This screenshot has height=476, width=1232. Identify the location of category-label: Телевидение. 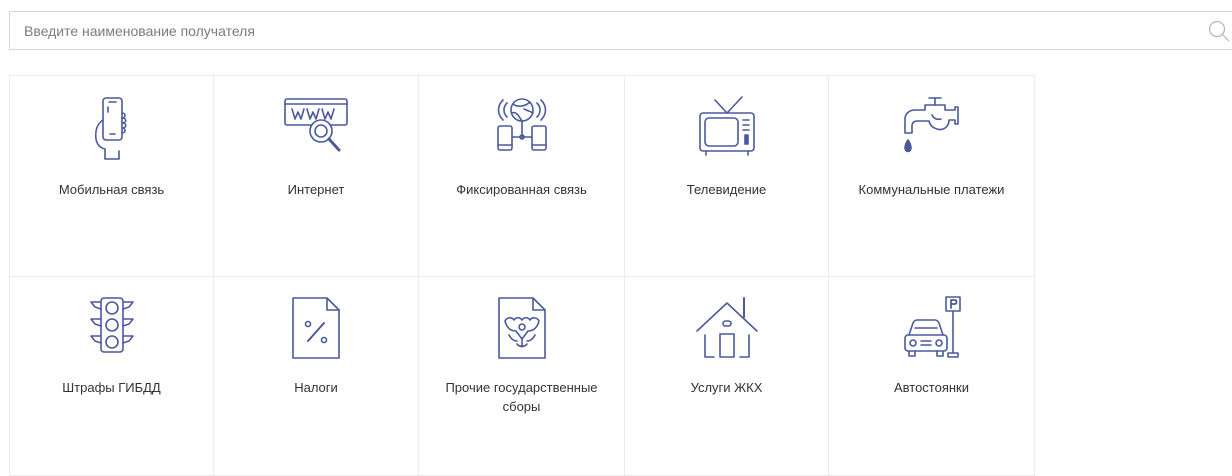
(726, 189).